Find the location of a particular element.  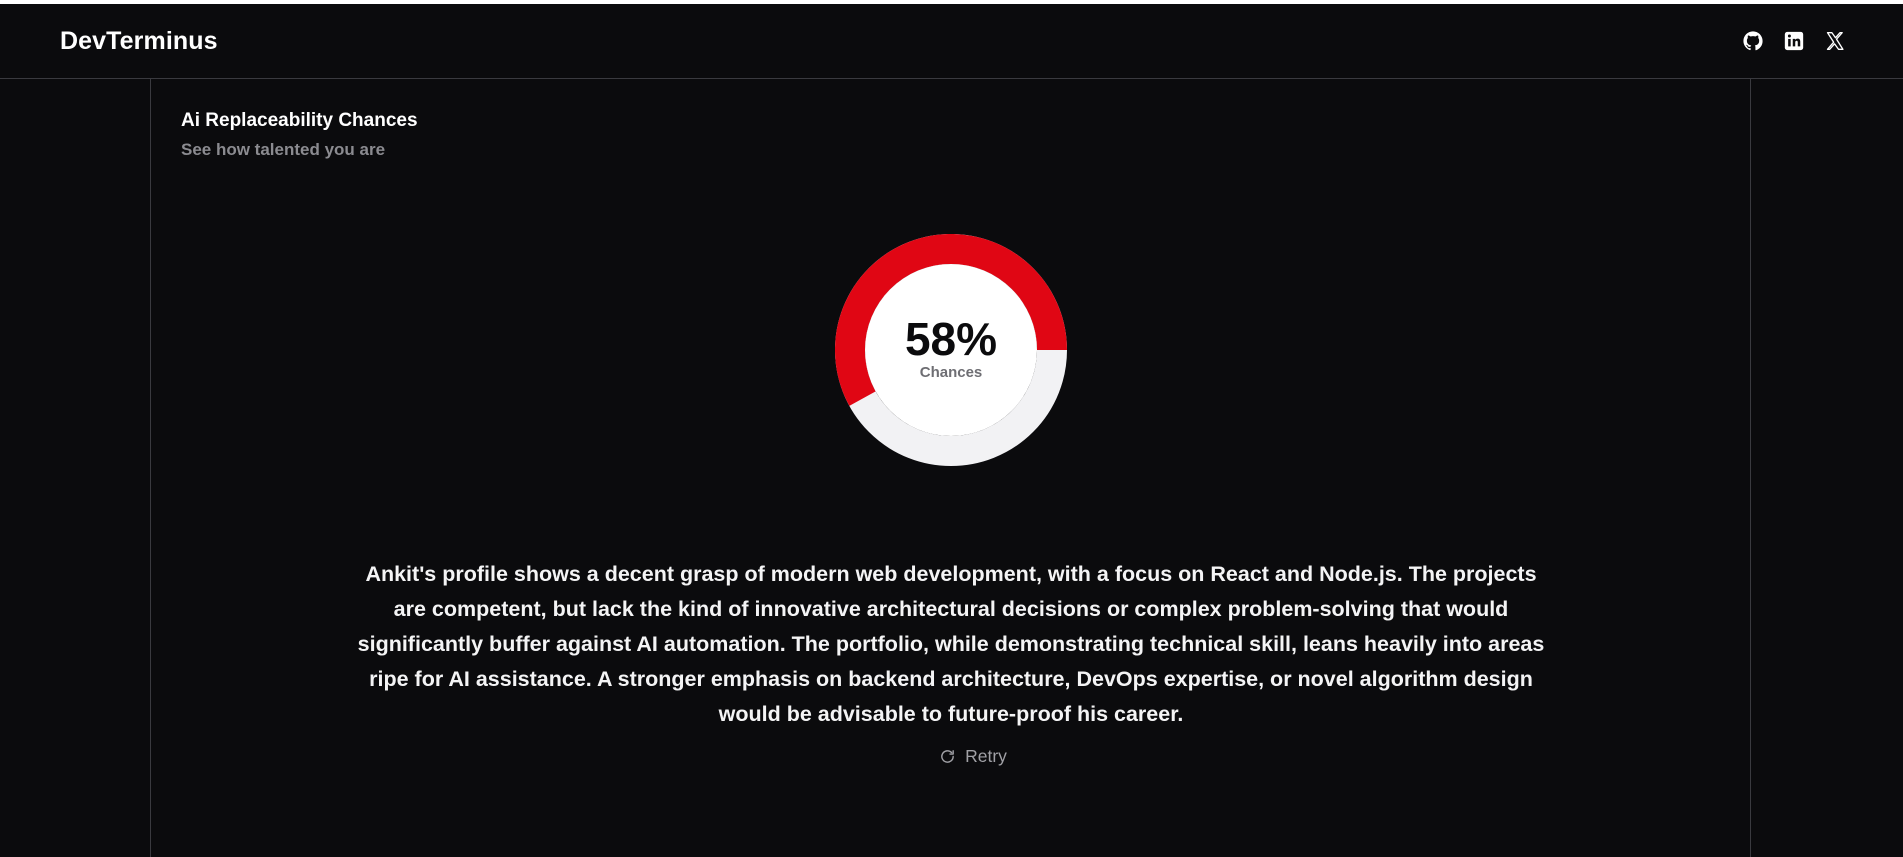

retry-button: Retry is located at coordinates (973, 756).